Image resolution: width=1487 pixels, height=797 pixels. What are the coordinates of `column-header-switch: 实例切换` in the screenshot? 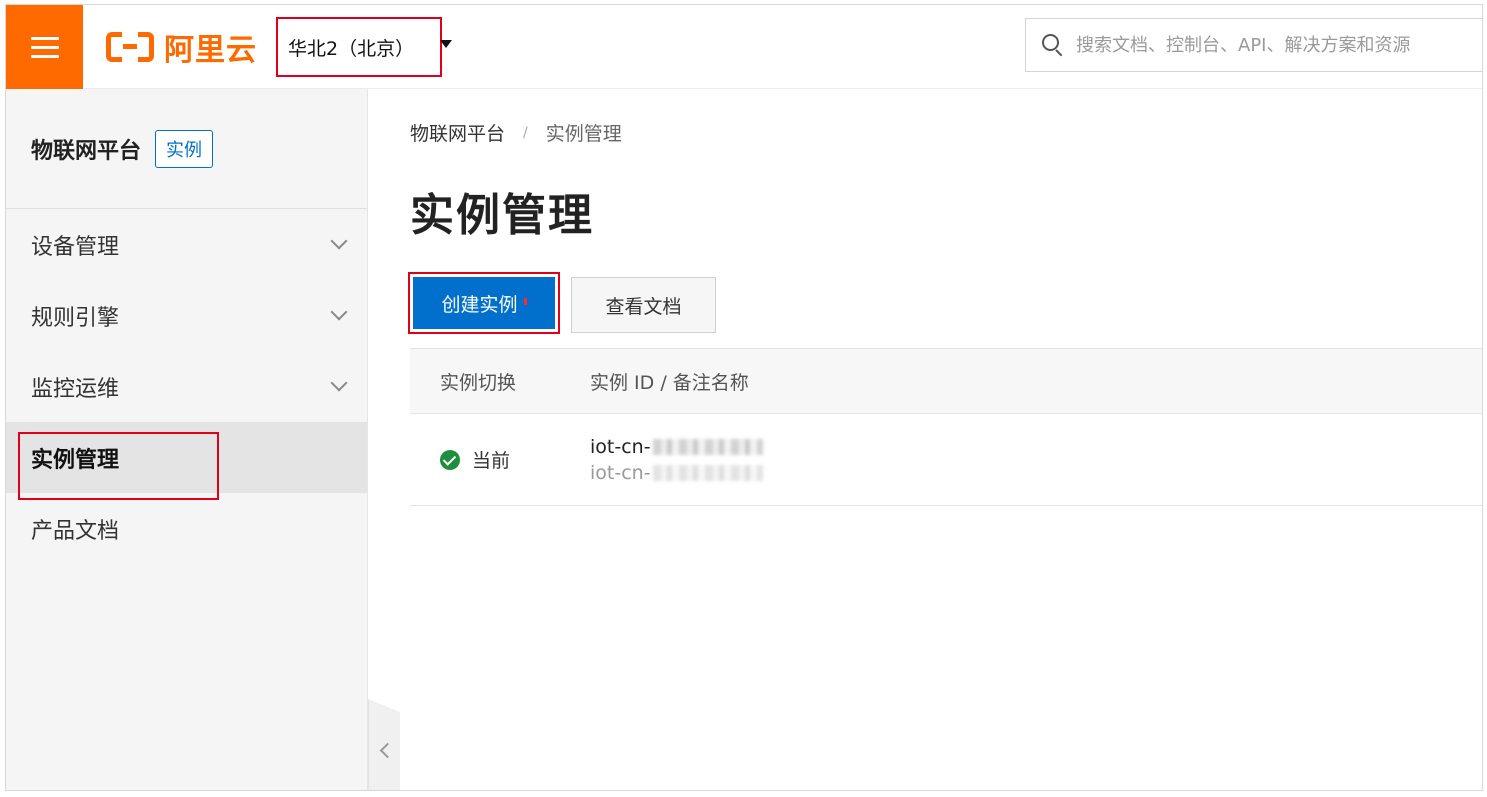 It's located at (478, 382).